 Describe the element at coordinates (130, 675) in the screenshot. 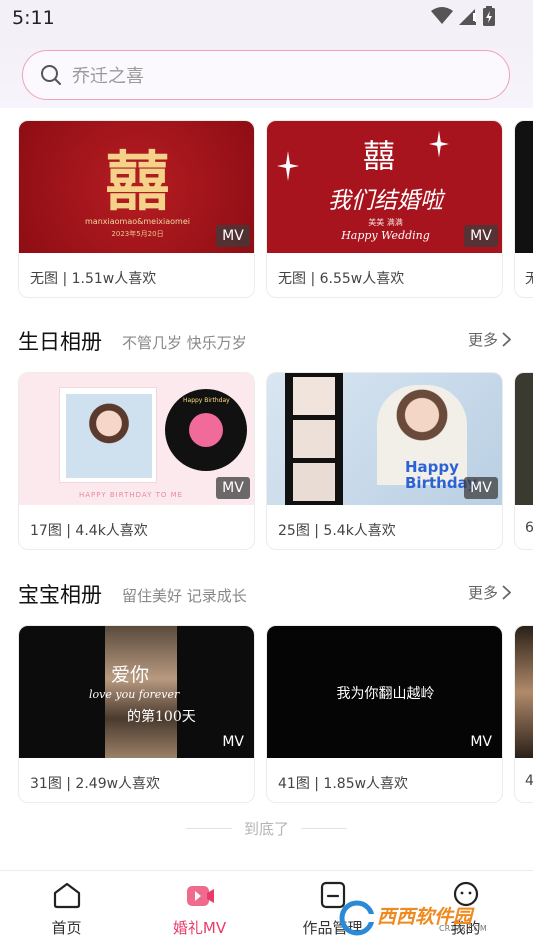

I see `thumb-line1: 爱你` at that location.